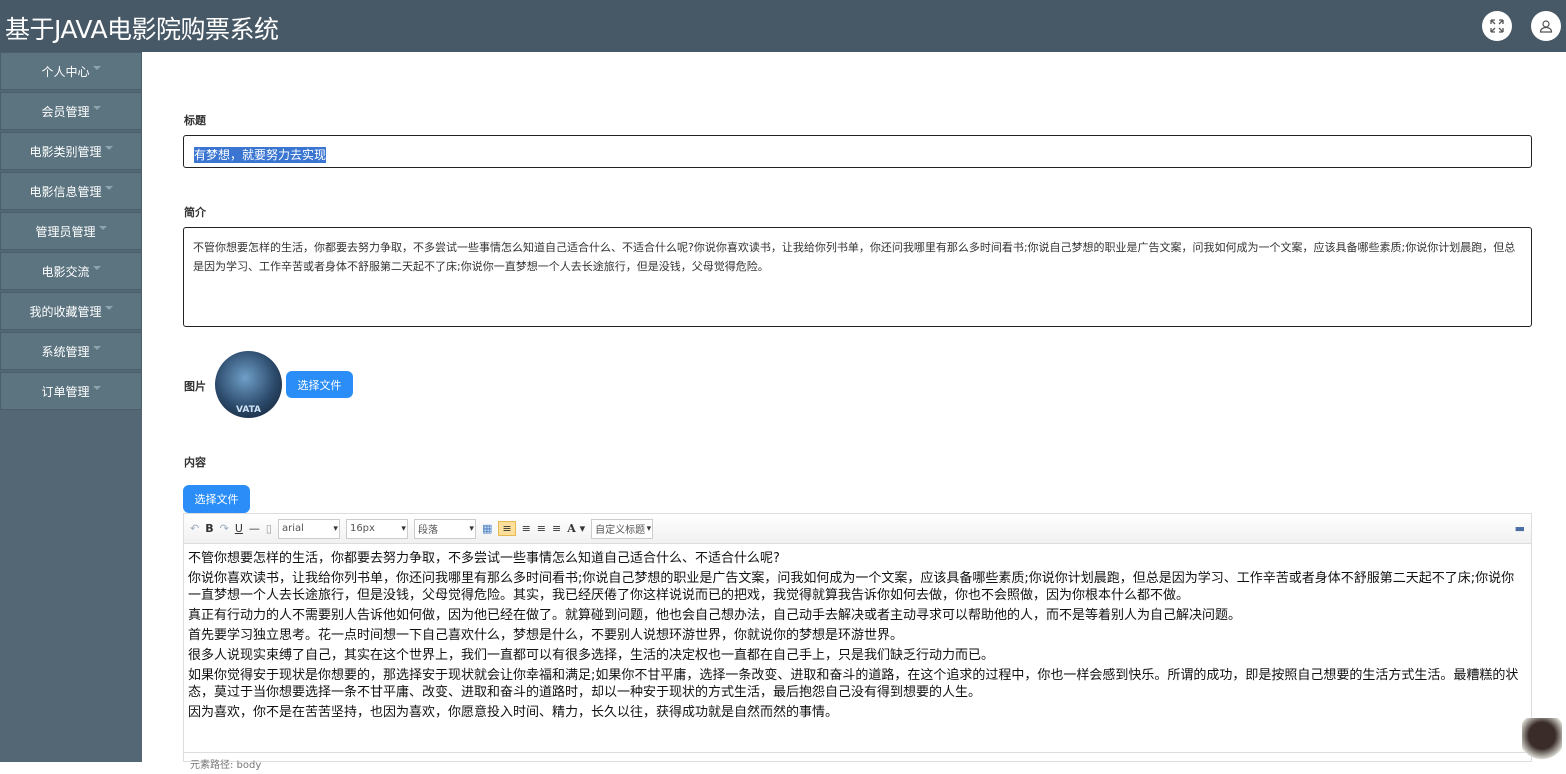 The width and height of the screenshot is (1566, 774). Describe the element at coordinates (142, 29) in the screenshot. I see `app-title: 基于JAVA电影院购票系统` at that location.